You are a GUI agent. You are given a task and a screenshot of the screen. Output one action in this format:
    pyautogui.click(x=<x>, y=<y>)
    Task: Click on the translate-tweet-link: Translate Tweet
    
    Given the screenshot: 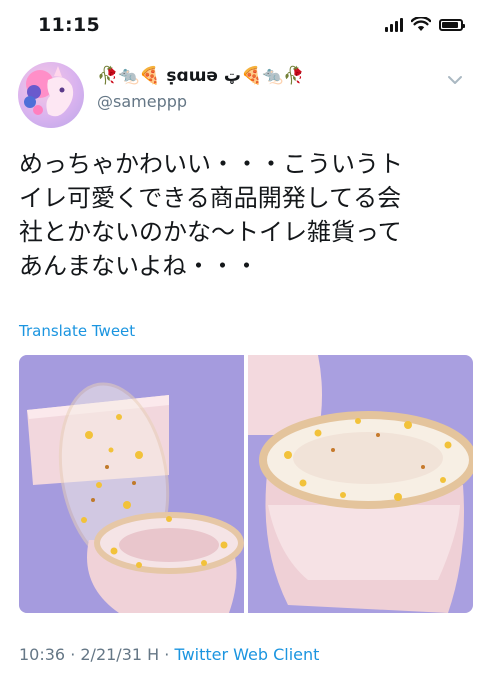 What is the action you would take?
    pyautogui.click(x=77, y=331)
    